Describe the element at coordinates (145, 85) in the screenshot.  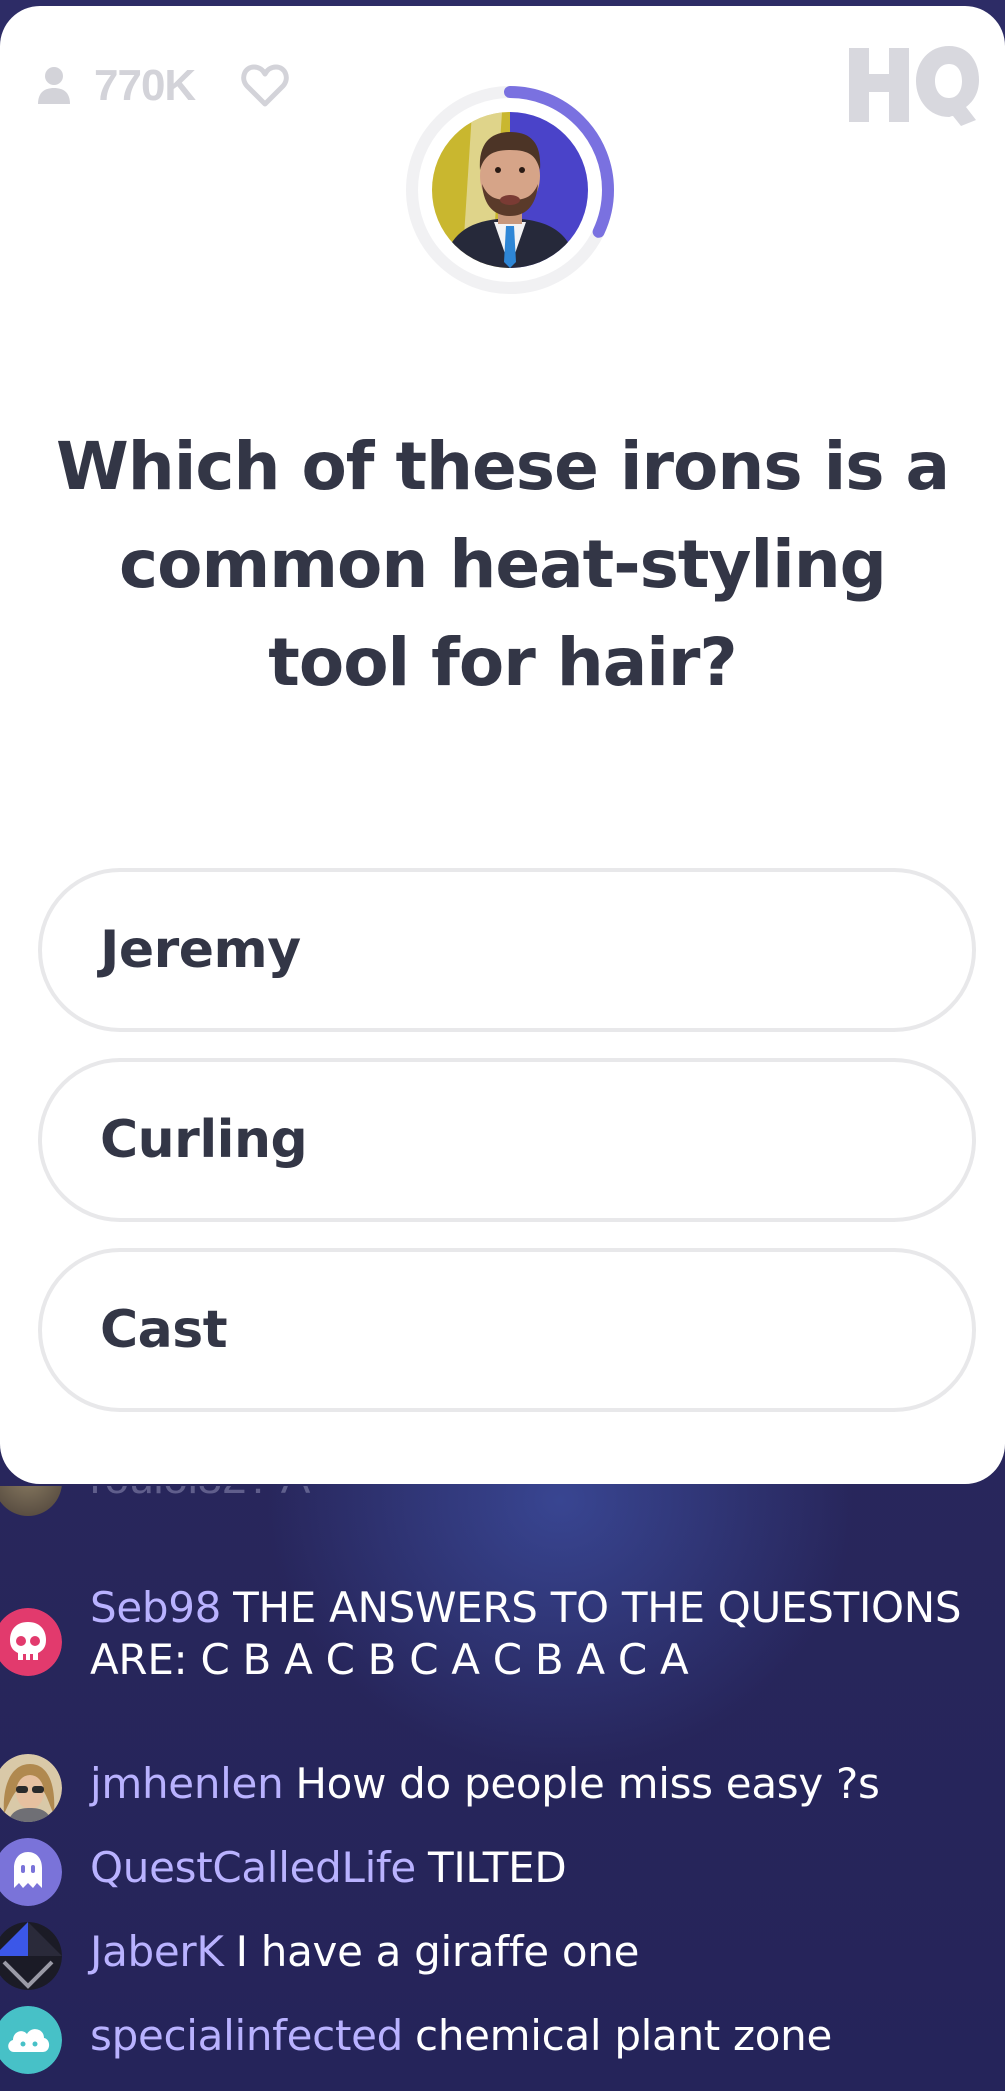
I see `viewer-count: 770K` at that location.